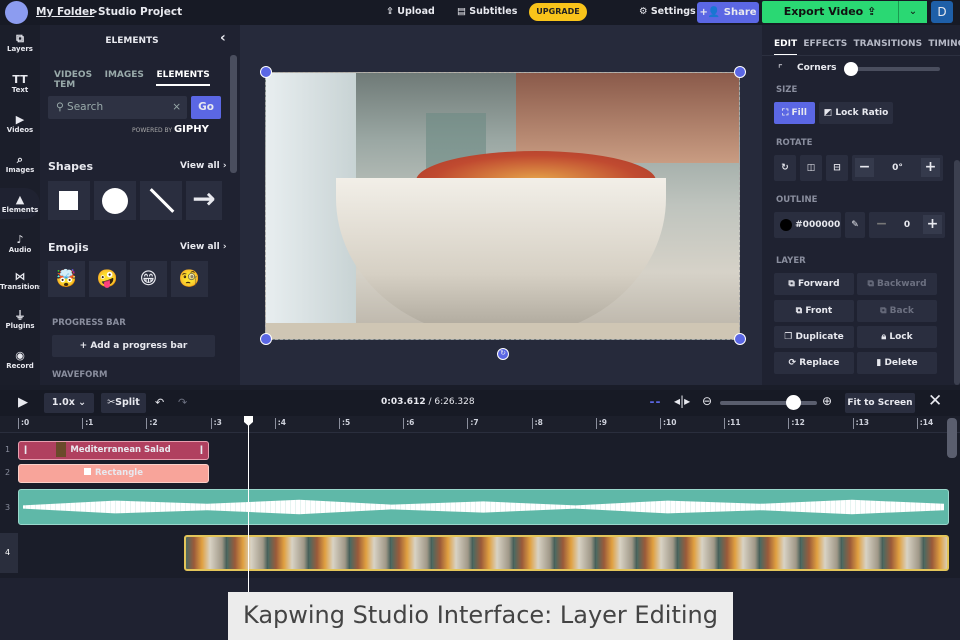 The height and width of the screenshot is (640, 960). Describe the element at coordinates (66, 279) in the screenshot. I see `emoji-item: 🤯` at that location.